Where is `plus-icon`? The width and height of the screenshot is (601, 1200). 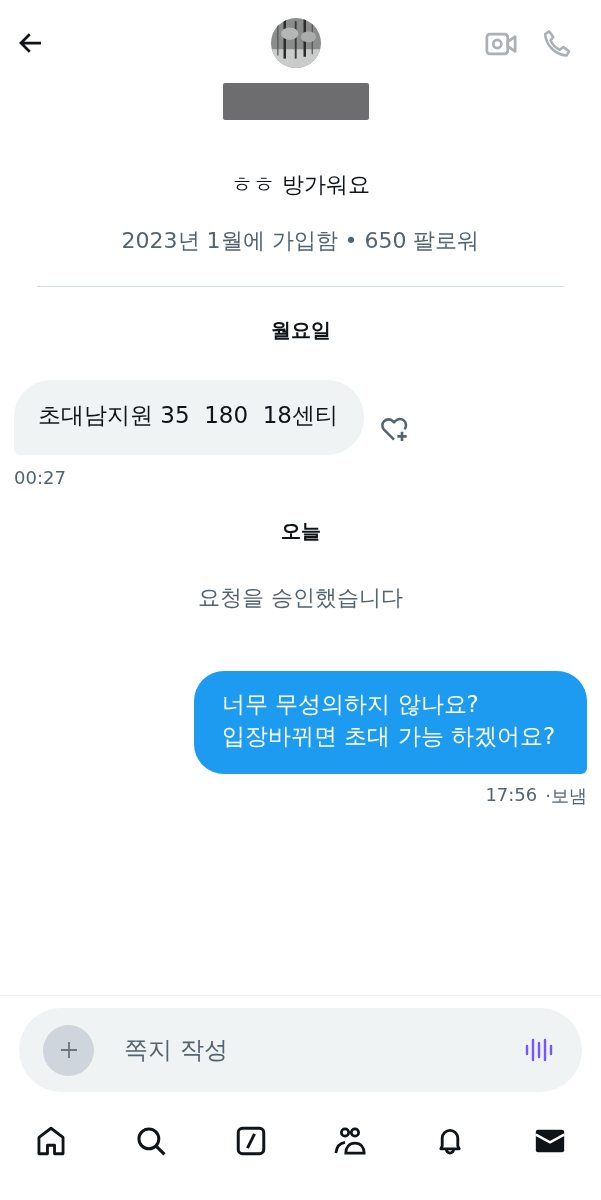 plus-icon is located at coordinates (68, 1050).